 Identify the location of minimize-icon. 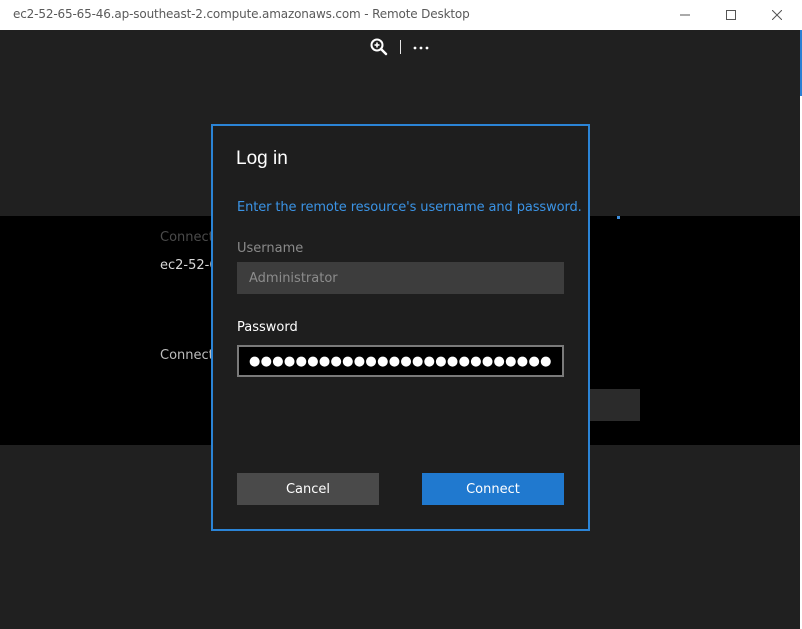
(685, 15).